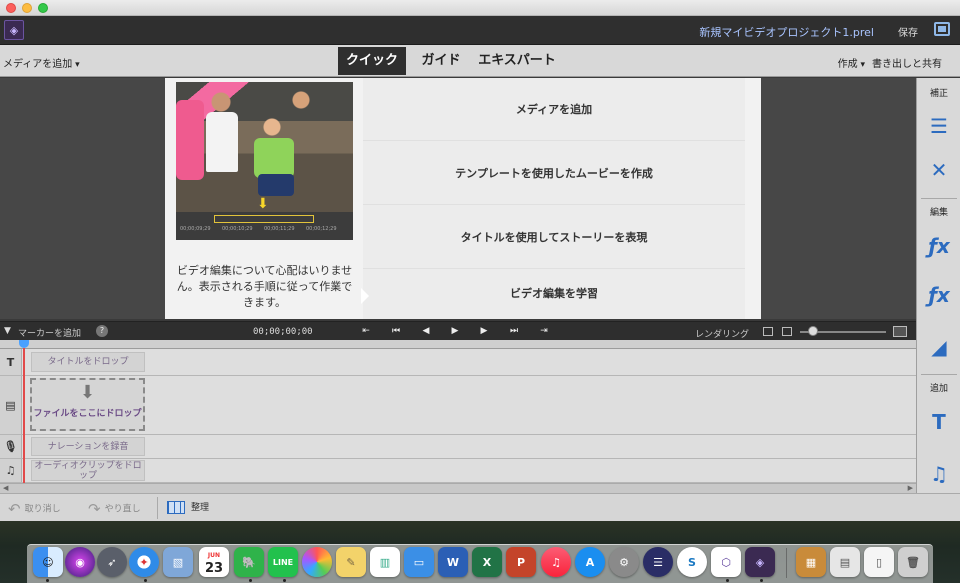  I want to click on documents-stack-icon: ▯, so click(879, 562).